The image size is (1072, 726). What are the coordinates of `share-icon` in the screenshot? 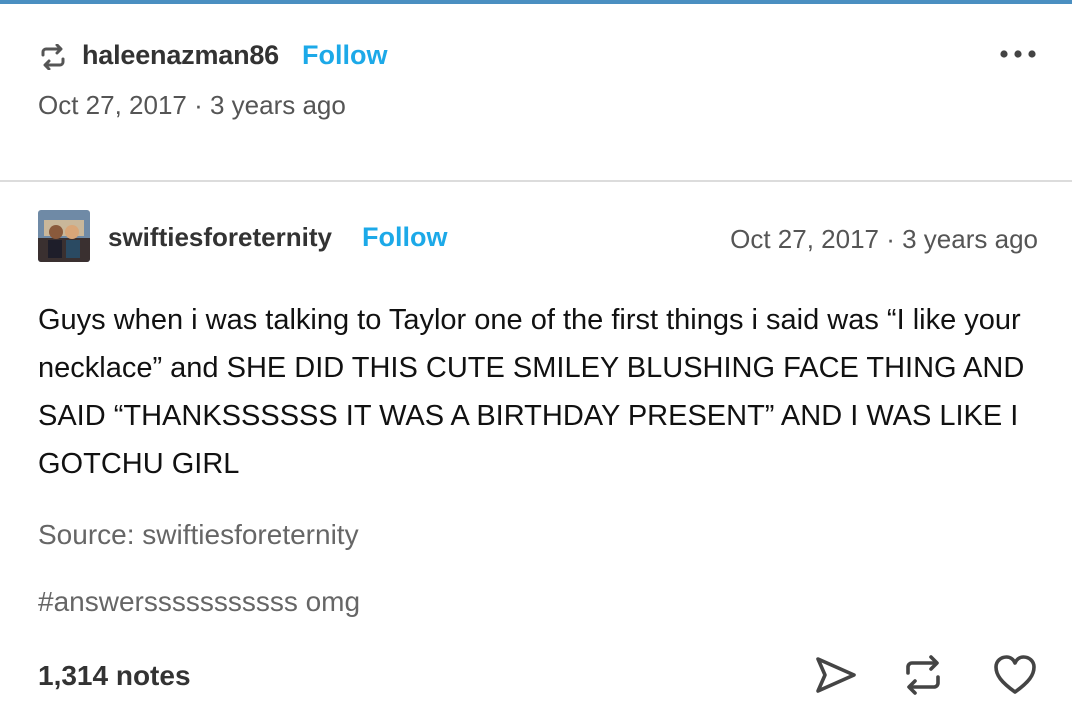 It's located at (835, 675).